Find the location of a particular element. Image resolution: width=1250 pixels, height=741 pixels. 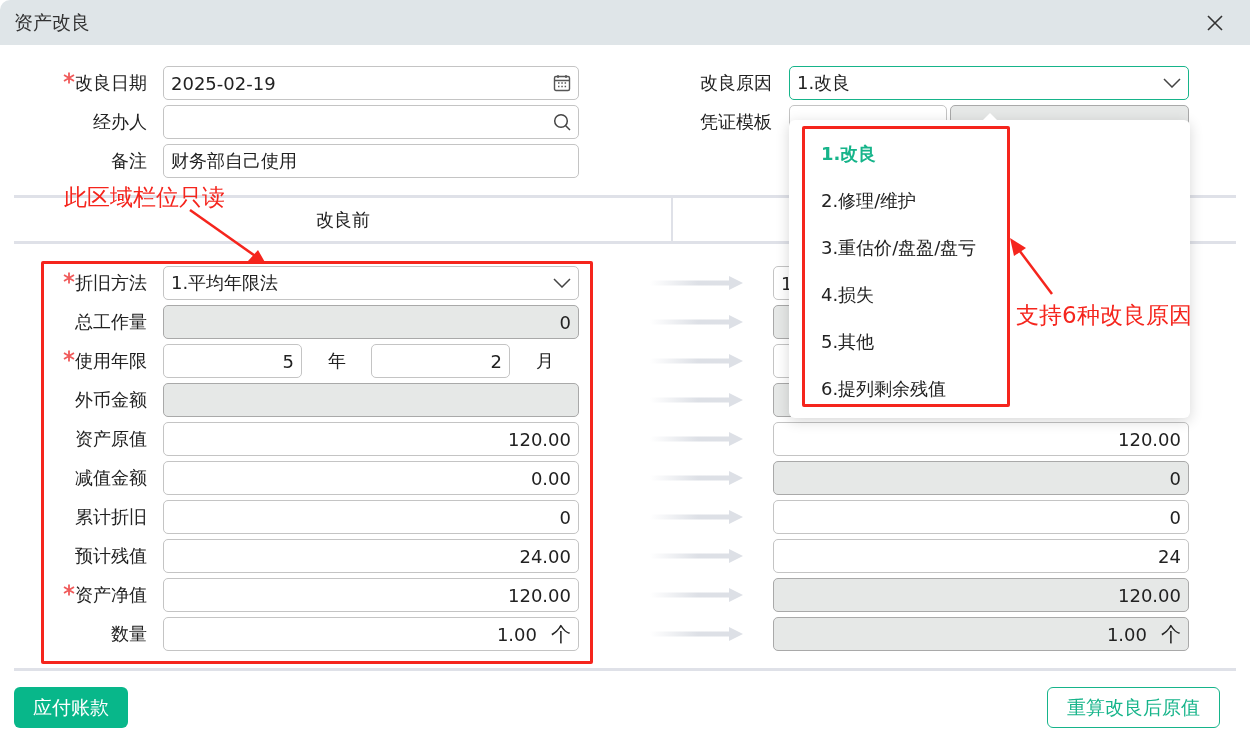

value-field: 24 is located at coordinates (981, 556).